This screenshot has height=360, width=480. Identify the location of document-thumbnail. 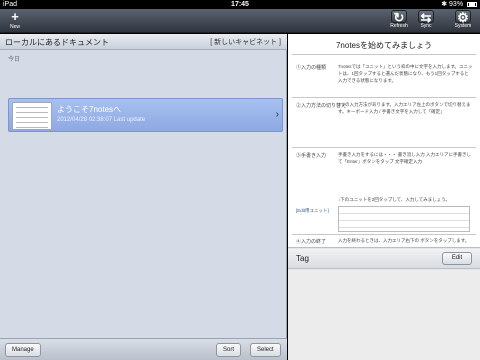
(32, 116).